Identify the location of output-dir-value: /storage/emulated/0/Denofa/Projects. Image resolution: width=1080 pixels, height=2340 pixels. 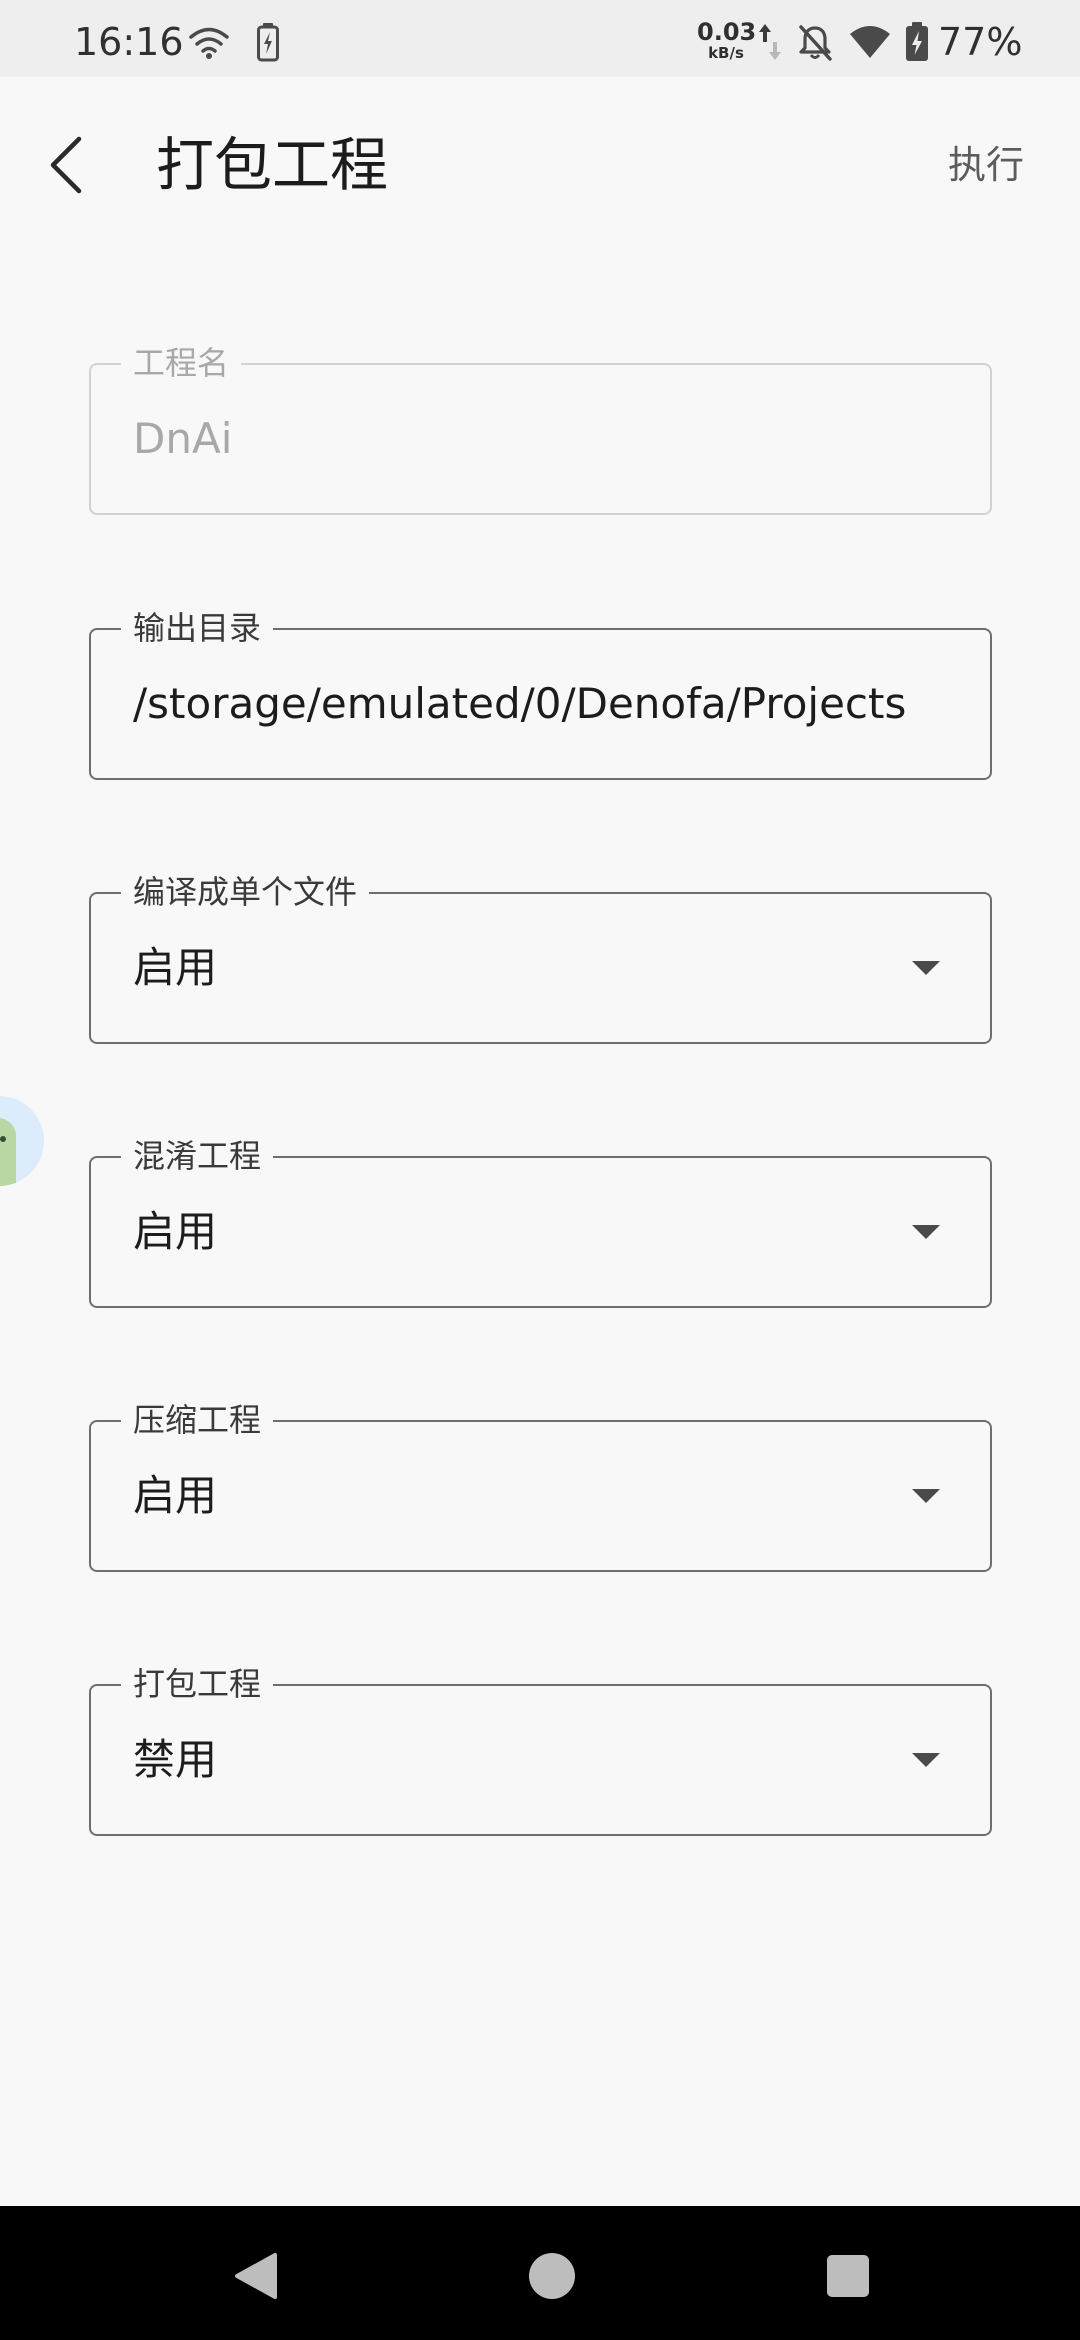
(520, 703).